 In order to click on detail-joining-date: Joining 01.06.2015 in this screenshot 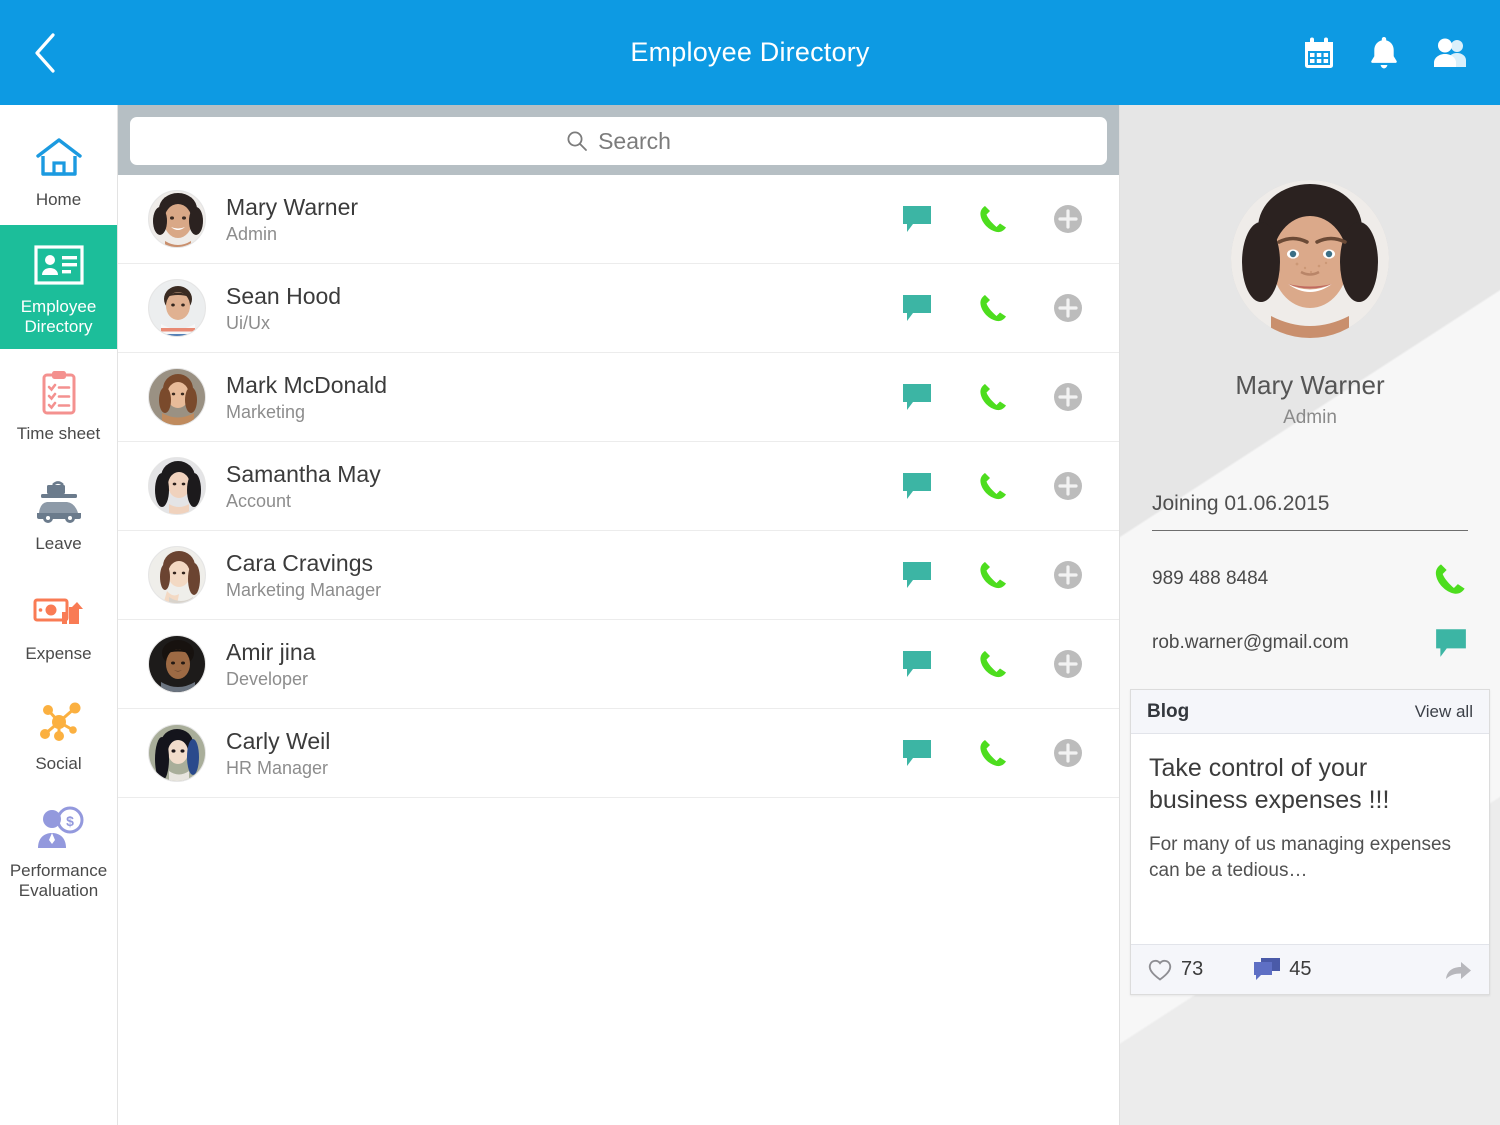, I will do `click(1241, 503)`.